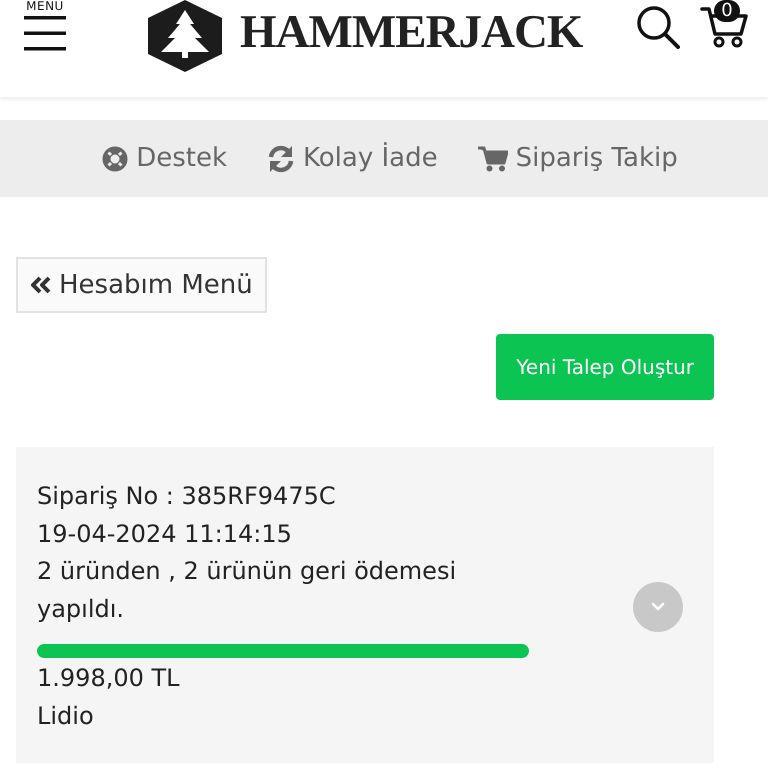  Describe the element at coordinates (164, 534) in the screenshot. I see `order-date: 19-04-2024 11:14:15` at that location.